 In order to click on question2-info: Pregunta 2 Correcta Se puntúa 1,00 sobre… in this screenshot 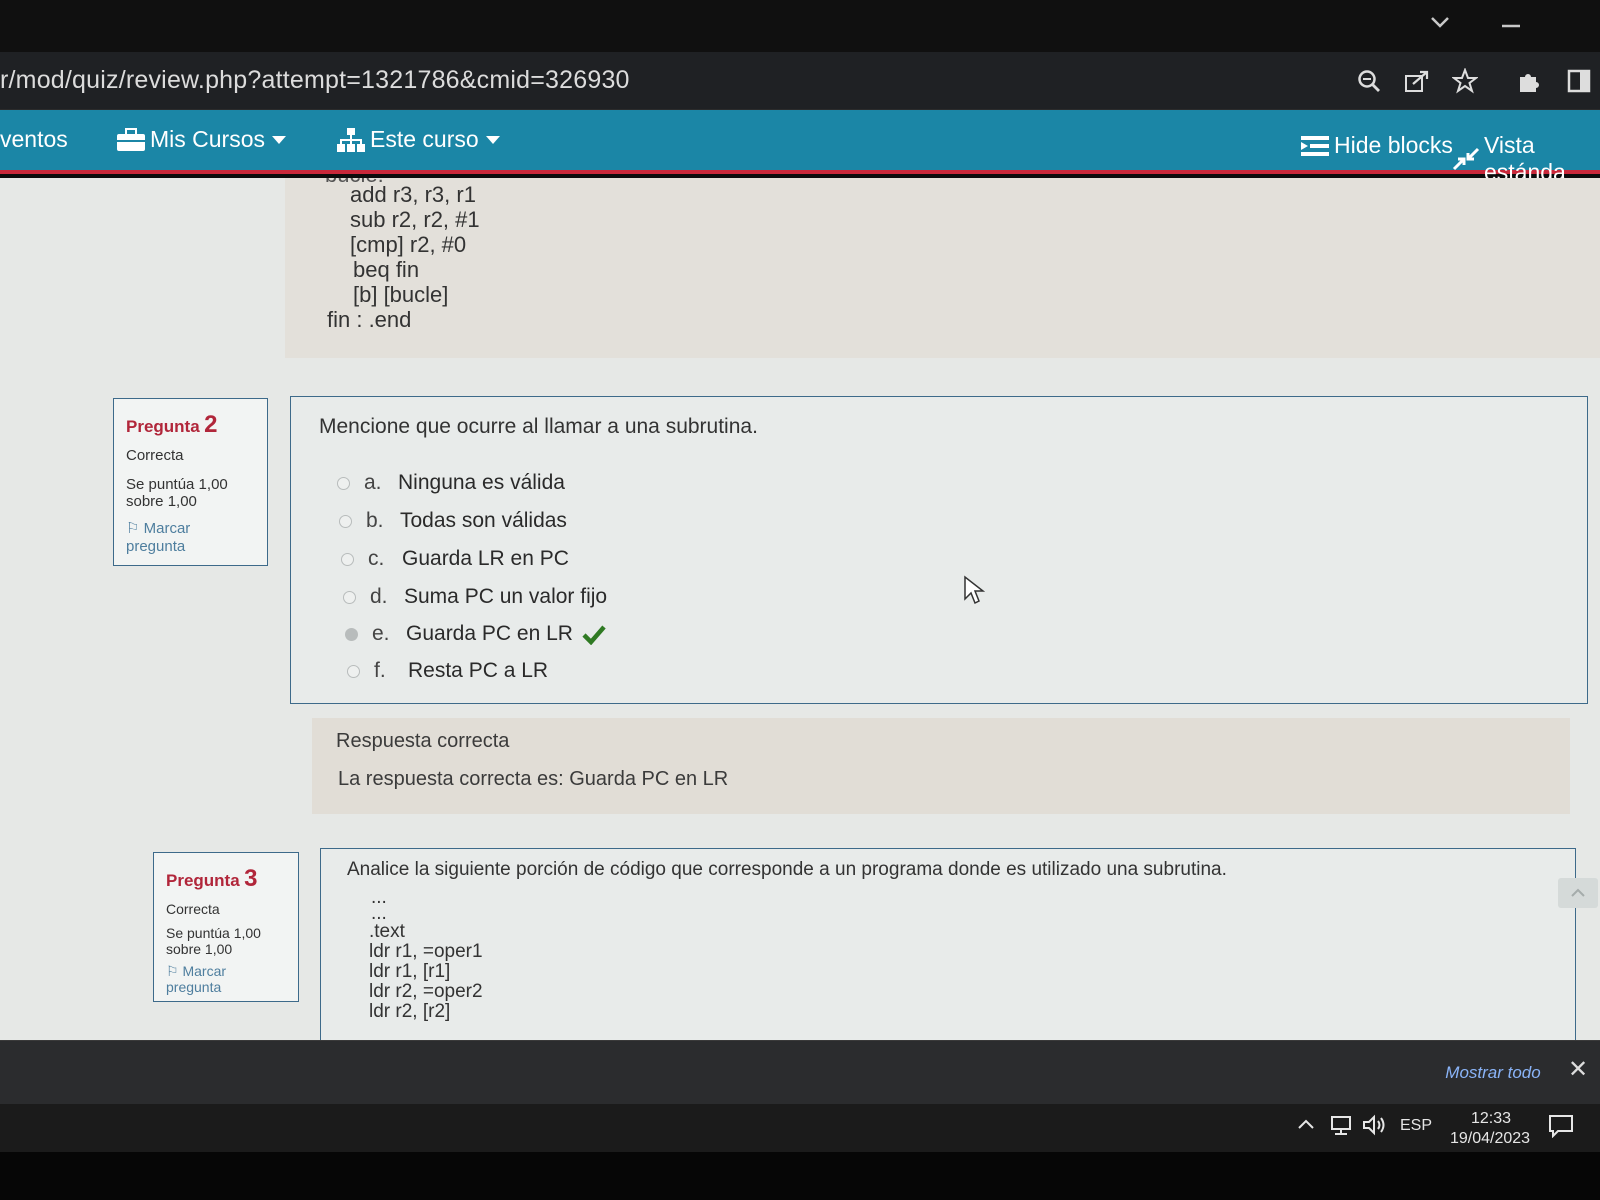, I will do `click(190, 482)`.